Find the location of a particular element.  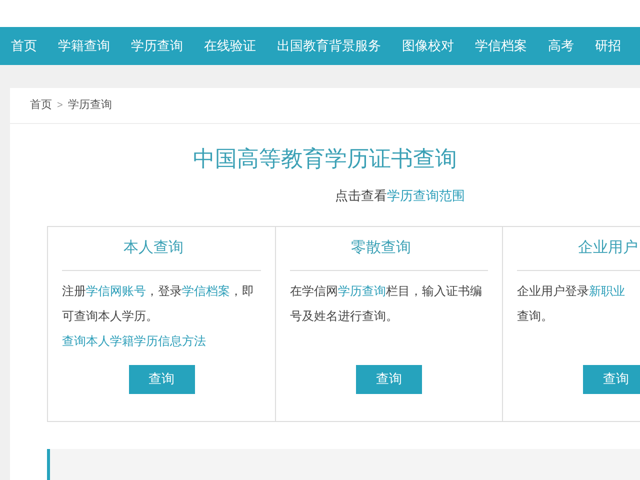

subtitle-text: 点击查看学历查询范围 is located at coordinates (399, 196).